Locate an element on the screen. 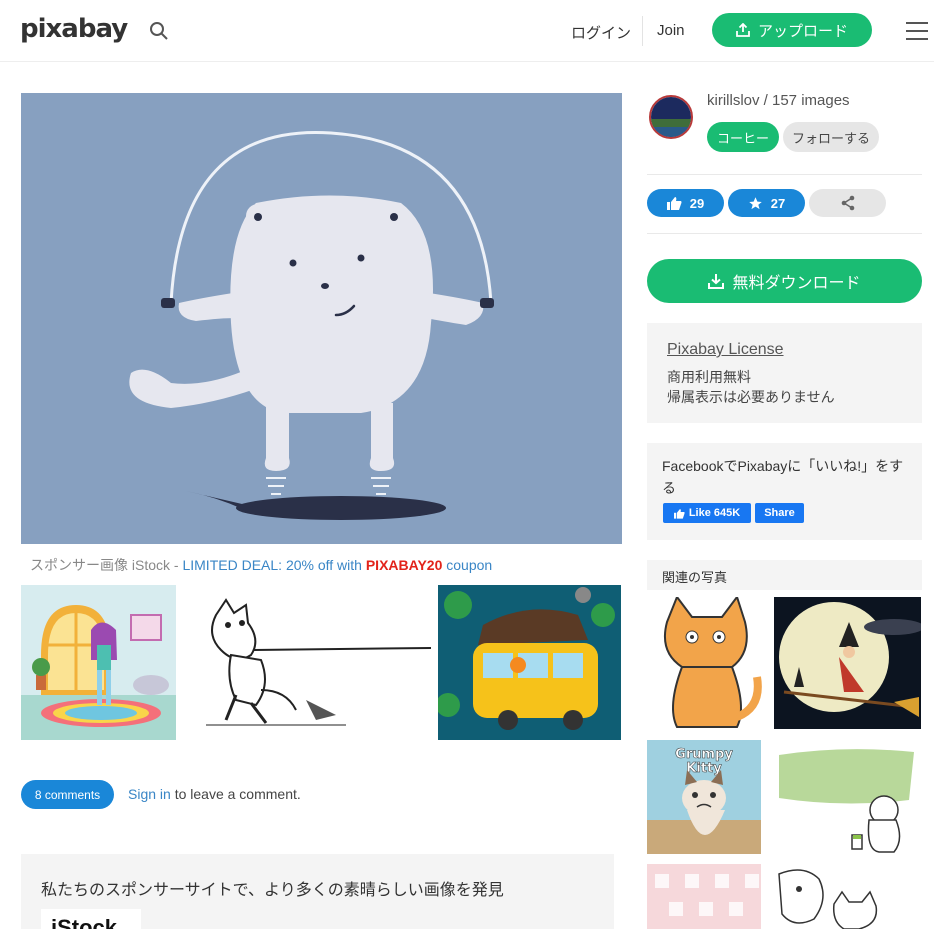  facebook-text: FacebookでPixabayに「いいね!」をする is located at coordinates (783, 477).